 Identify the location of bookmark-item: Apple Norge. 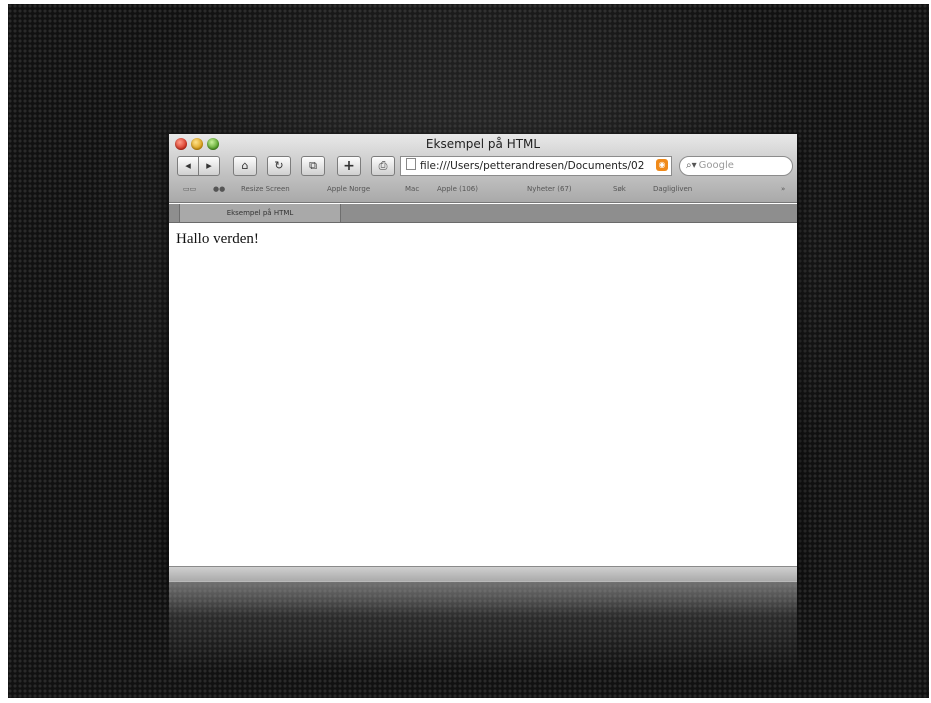
(348, 189).